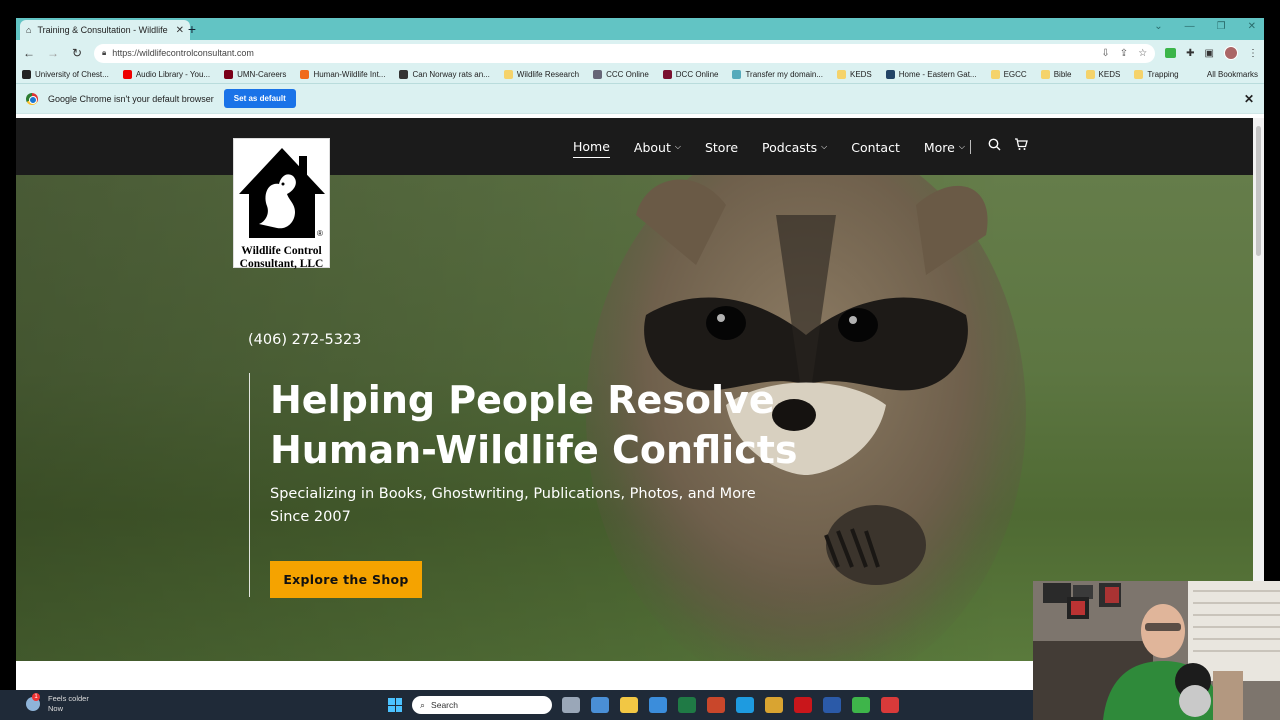  What do you see at coordinates (1231, 53) in the screenshot?
I see `profile-avatar` at bounding box center [1231, 53].